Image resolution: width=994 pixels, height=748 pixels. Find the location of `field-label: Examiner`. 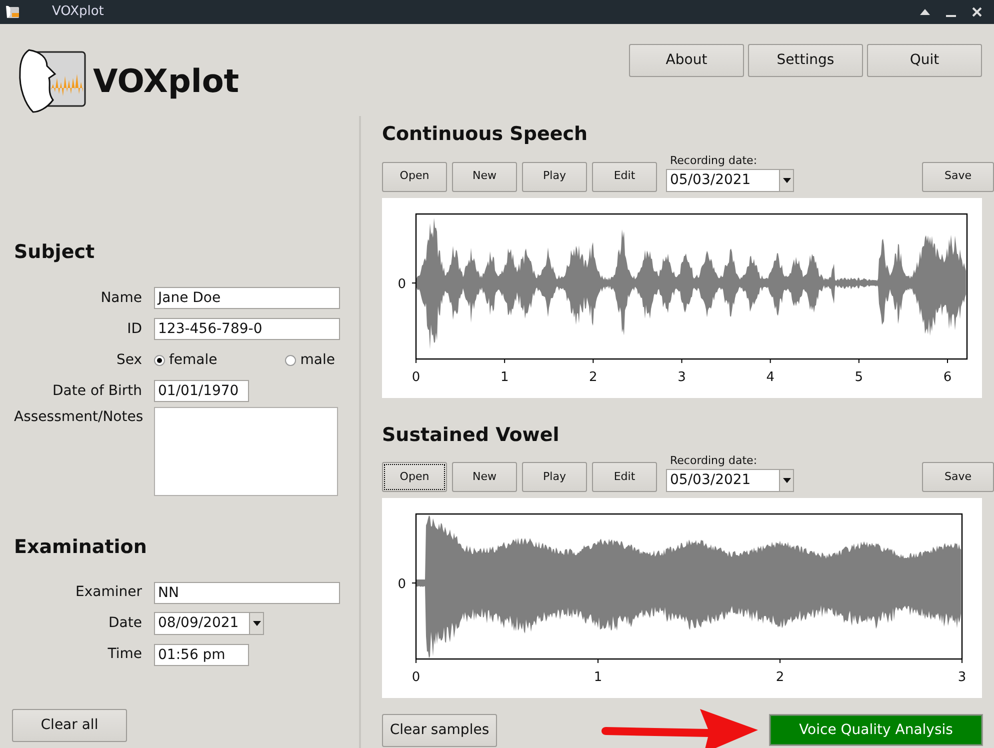

field-label: Examiner is located at coordinates (108, 592).